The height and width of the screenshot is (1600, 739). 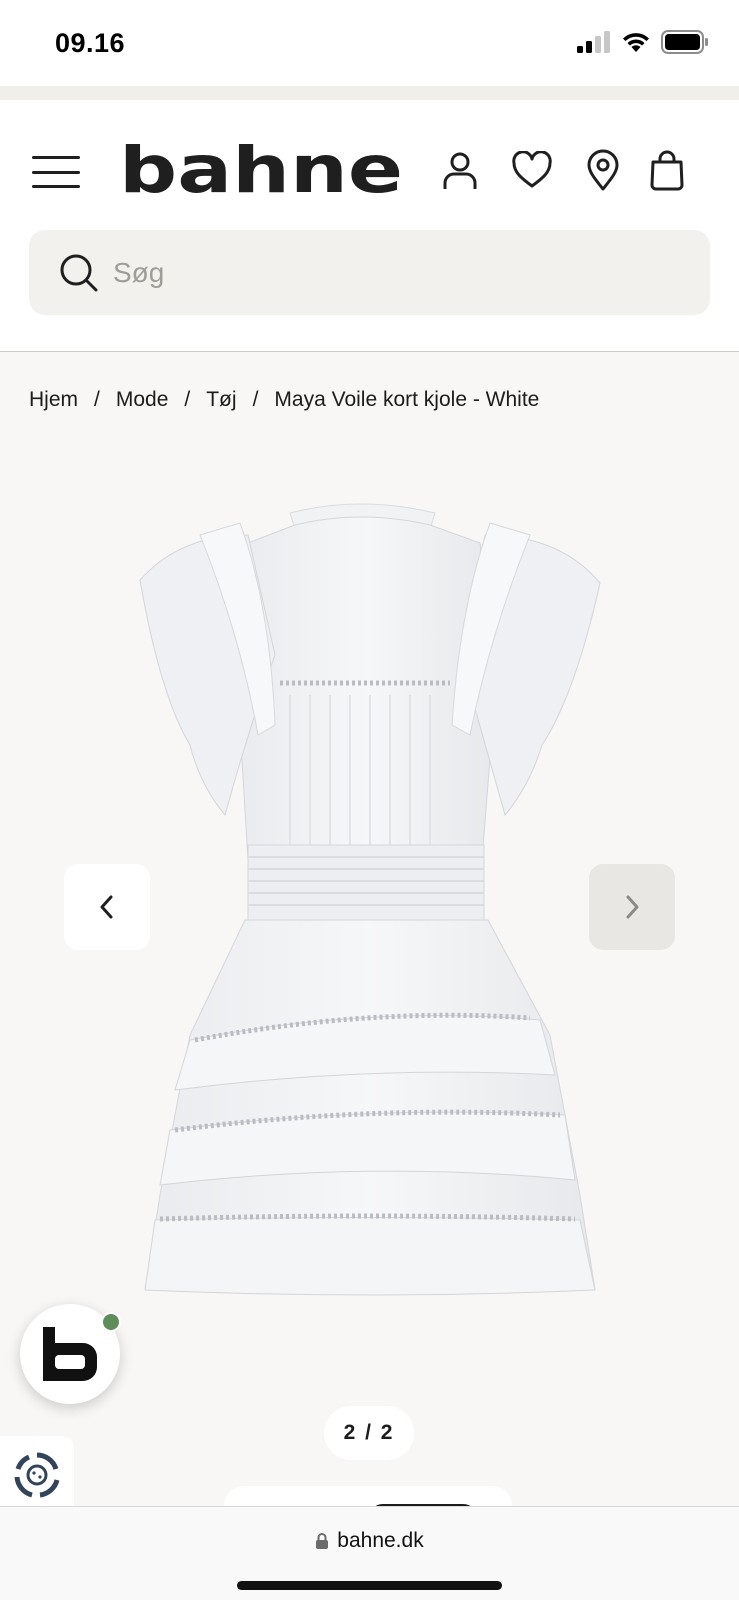 I want to click on chat-widget-button, so click(x=70, y=1354).